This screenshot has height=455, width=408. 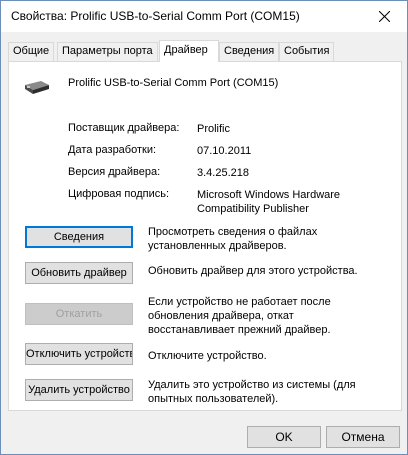 I want to click on rollback-desc-line3: восстанавливает прежний драйвер., so click(x=239, y=330).